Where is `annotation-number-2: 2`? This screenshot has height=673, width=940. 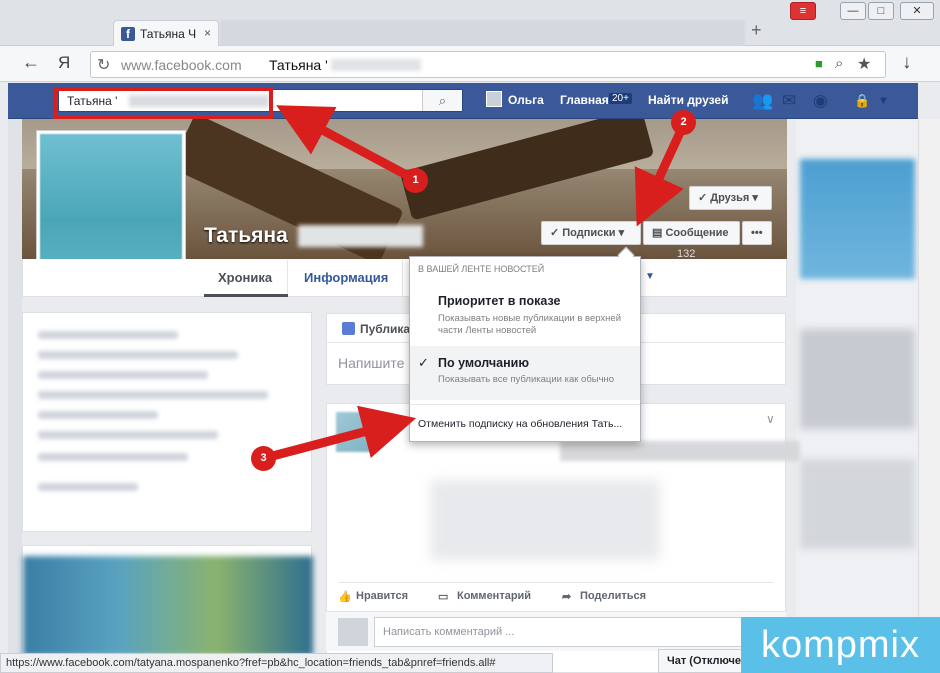 annotation-number-2: 2 is located at coordinates (683, 122).